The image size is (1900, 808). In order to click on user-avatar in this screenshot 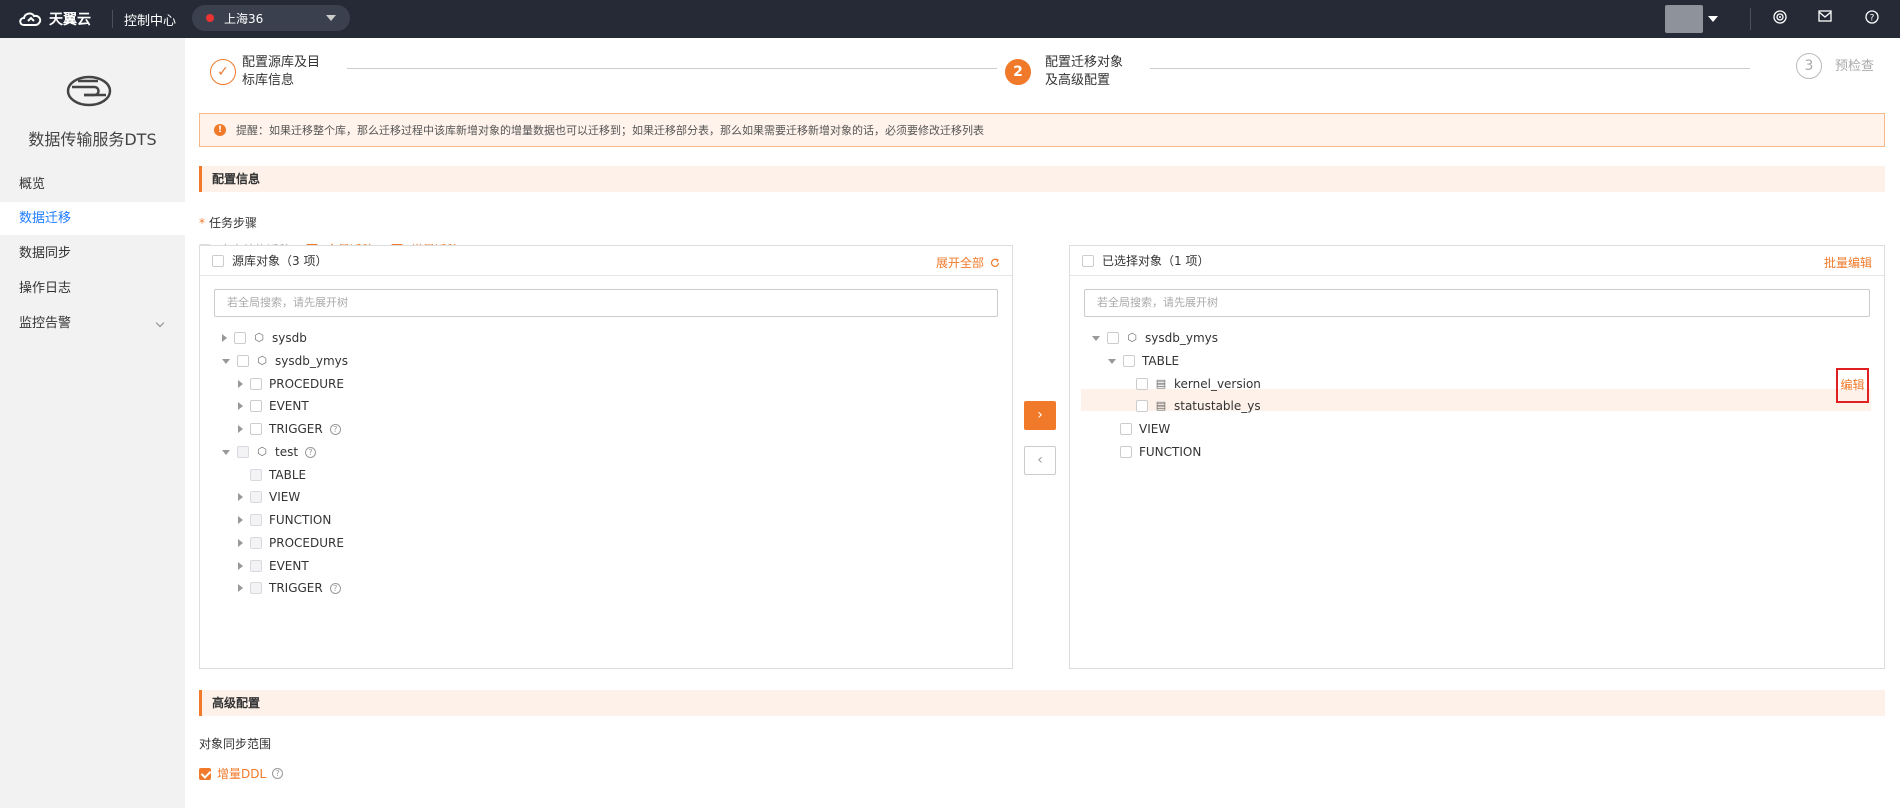, I will do `click(1684, 19)`.